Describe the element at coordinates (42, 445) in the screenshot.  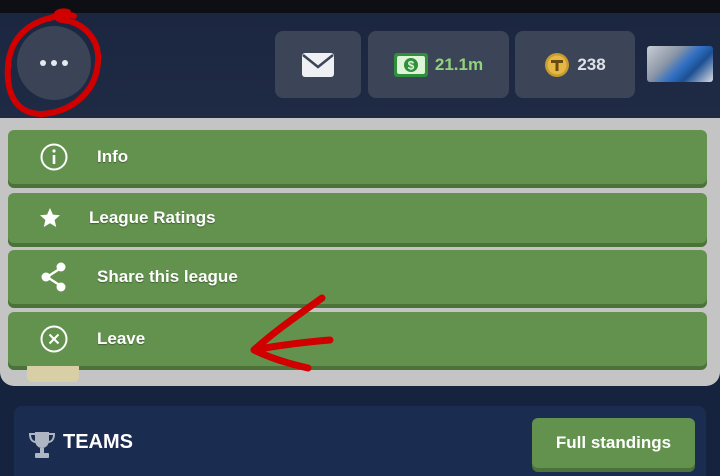
I see `trophy-icon` at that location.